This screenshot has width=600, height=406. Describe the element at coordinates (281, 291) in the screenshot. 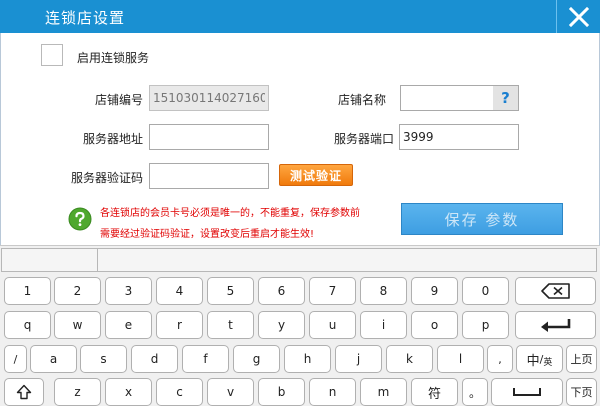

I see `key-6: 6` at that location.